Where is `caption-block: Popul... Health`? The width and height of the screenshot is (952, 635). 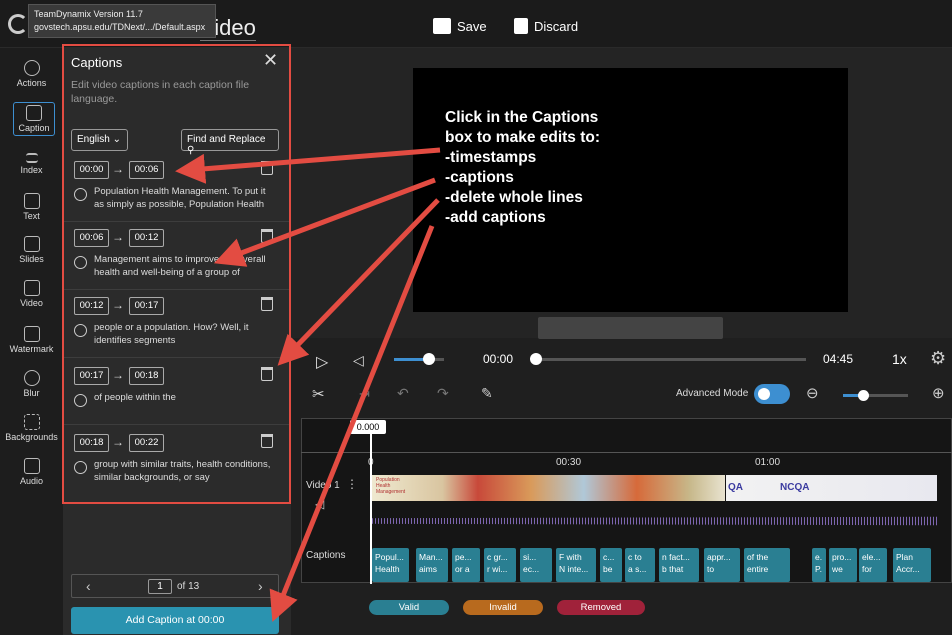
caption-block: Popul... Health is located at coordinates (390, 565).